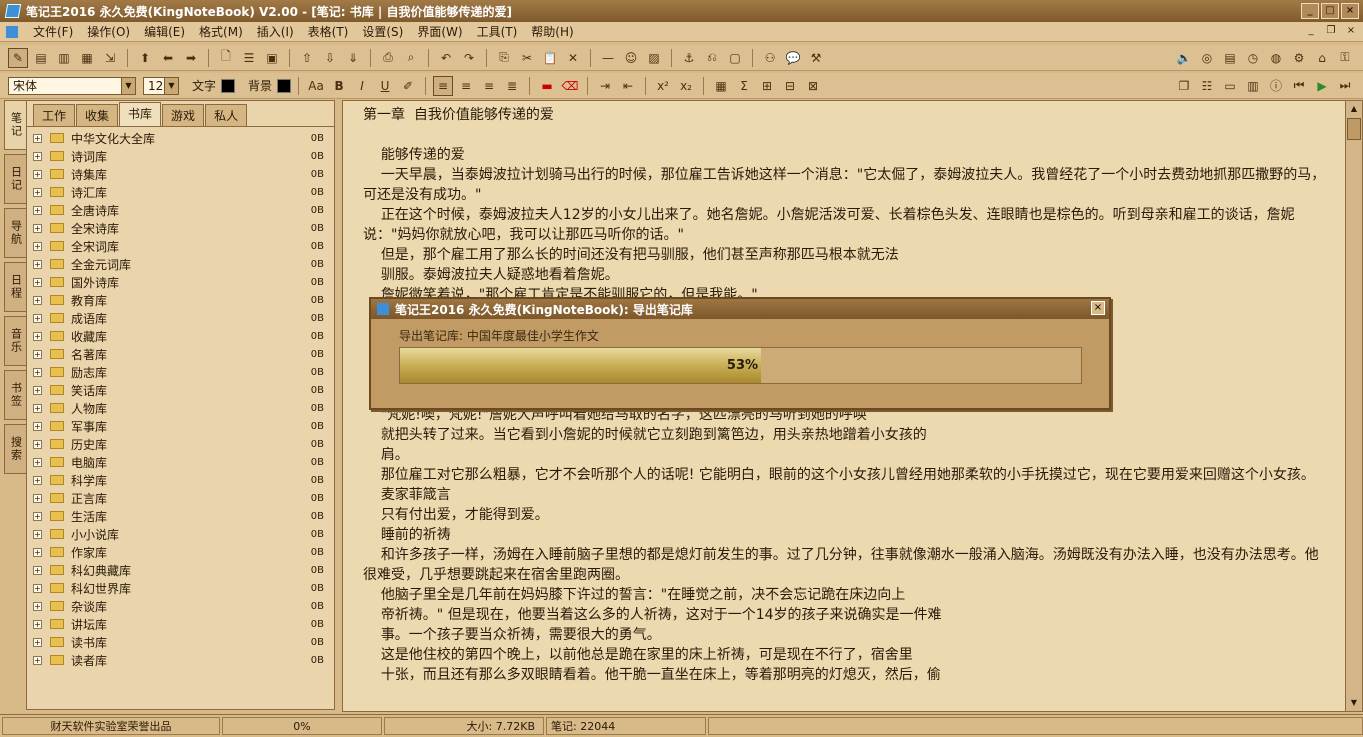 Image resolution: width=1363 pixels, height=737 pixels. What do you see at coordinates (180, 426) in the screenshot?
I see `tree-item: + 军事库 0B` at bounding box center [180, 426].